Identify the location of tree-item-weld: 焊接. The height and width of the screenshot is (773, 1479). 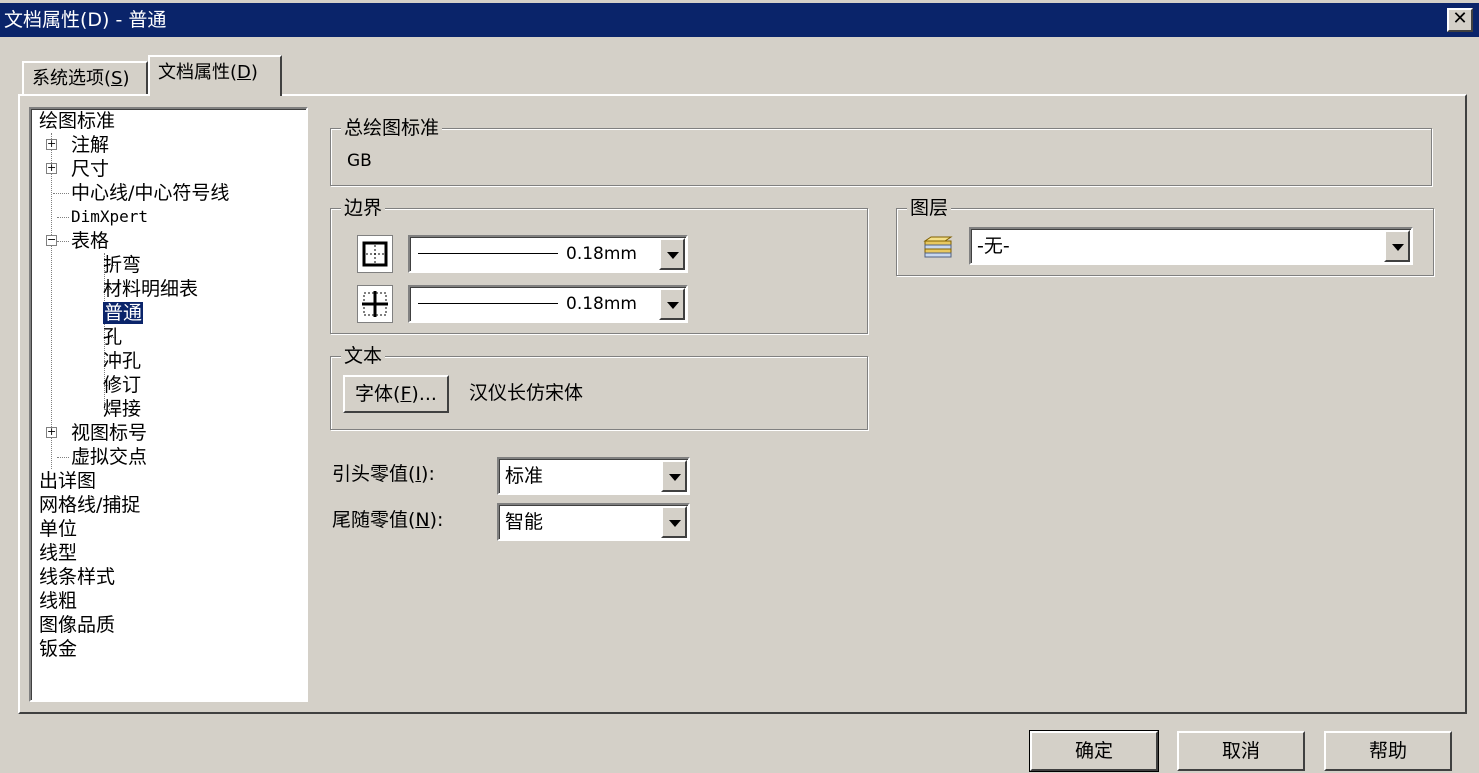
(122, 409).